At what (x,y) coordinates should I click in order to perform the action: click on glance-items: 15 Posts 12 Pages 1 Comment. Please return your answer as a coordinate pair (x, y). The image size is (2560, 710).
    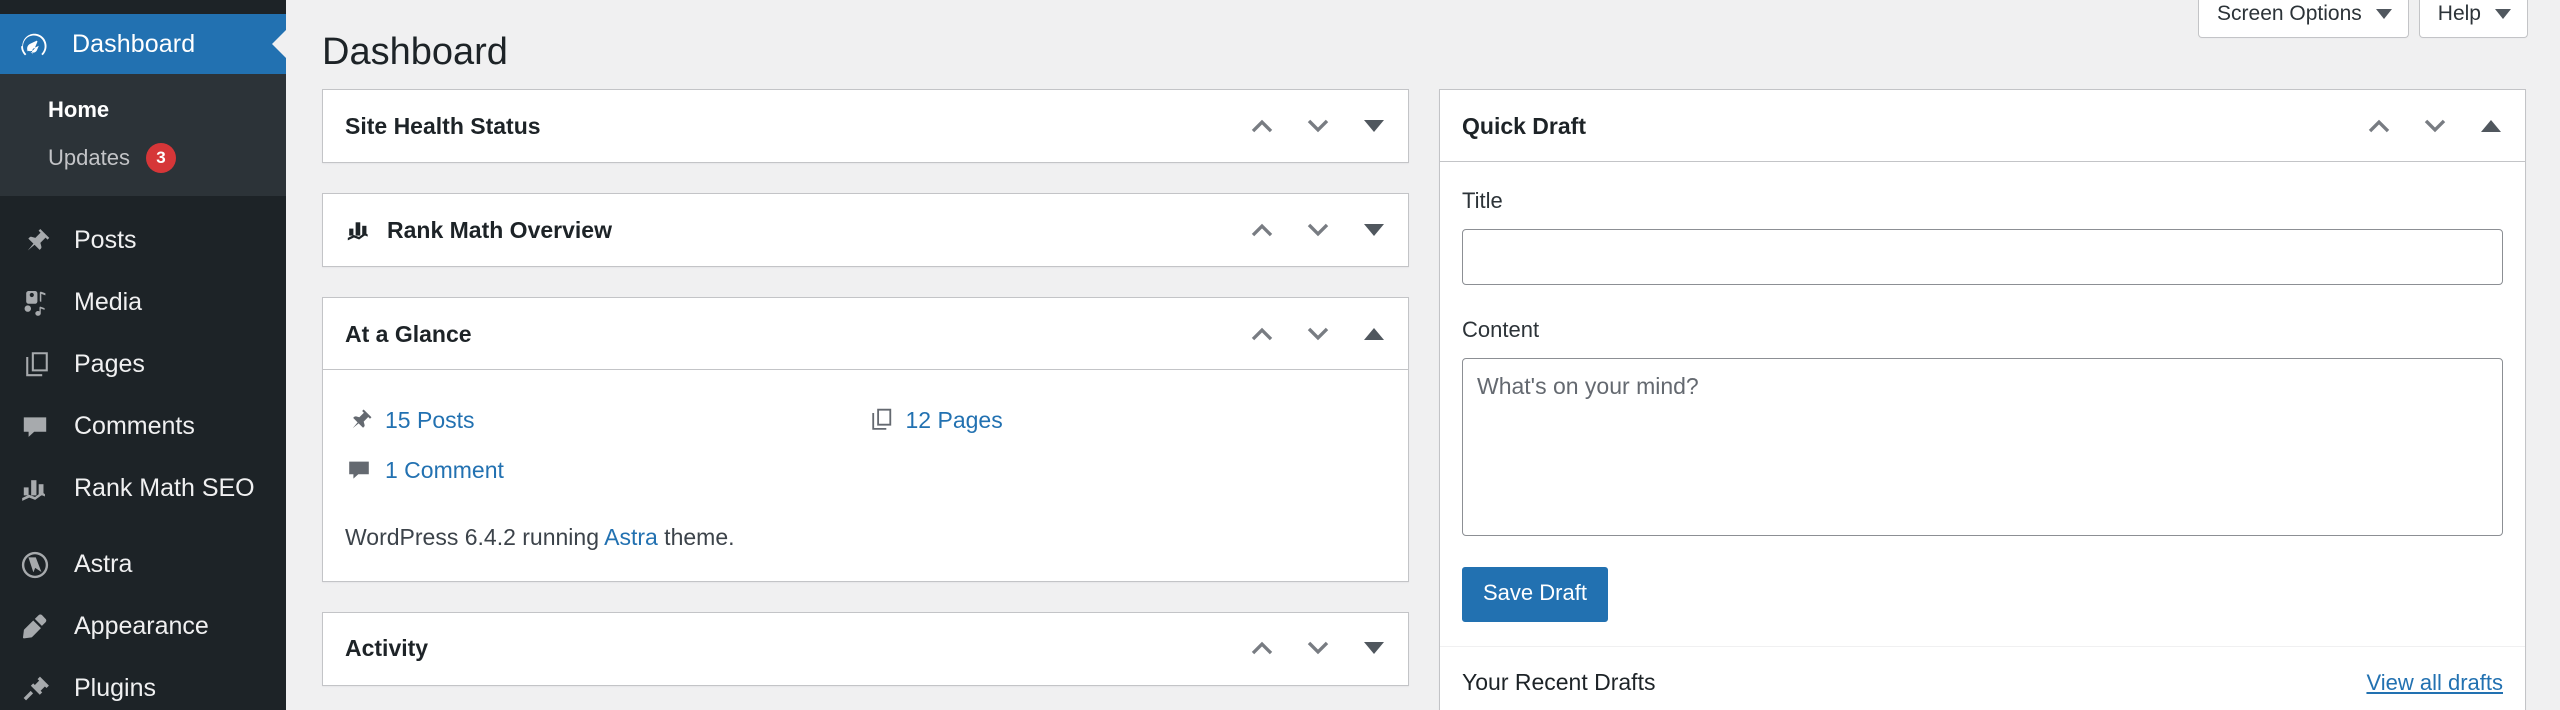
    Looking at the image, I should click on (865, 445).